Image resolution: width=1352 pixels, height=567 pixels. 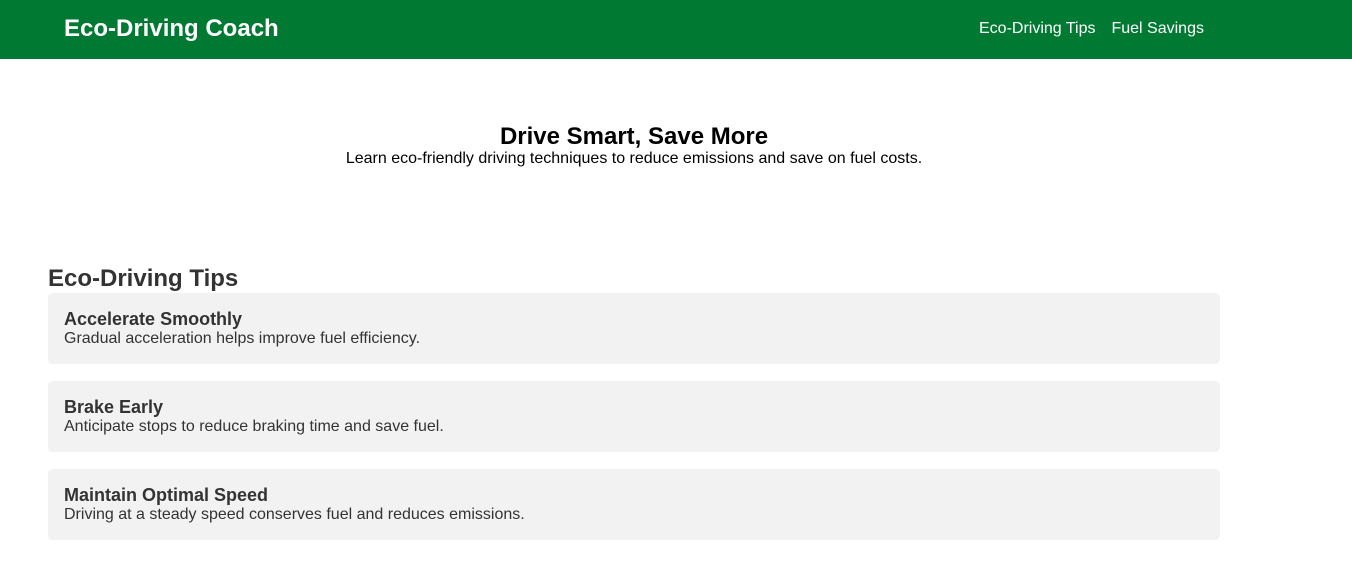 What do you see at coordinates (143, 278) in the screenshot?
I see `tips-section-title: Eco-Driving Tips` at bounding box center [143, 278].